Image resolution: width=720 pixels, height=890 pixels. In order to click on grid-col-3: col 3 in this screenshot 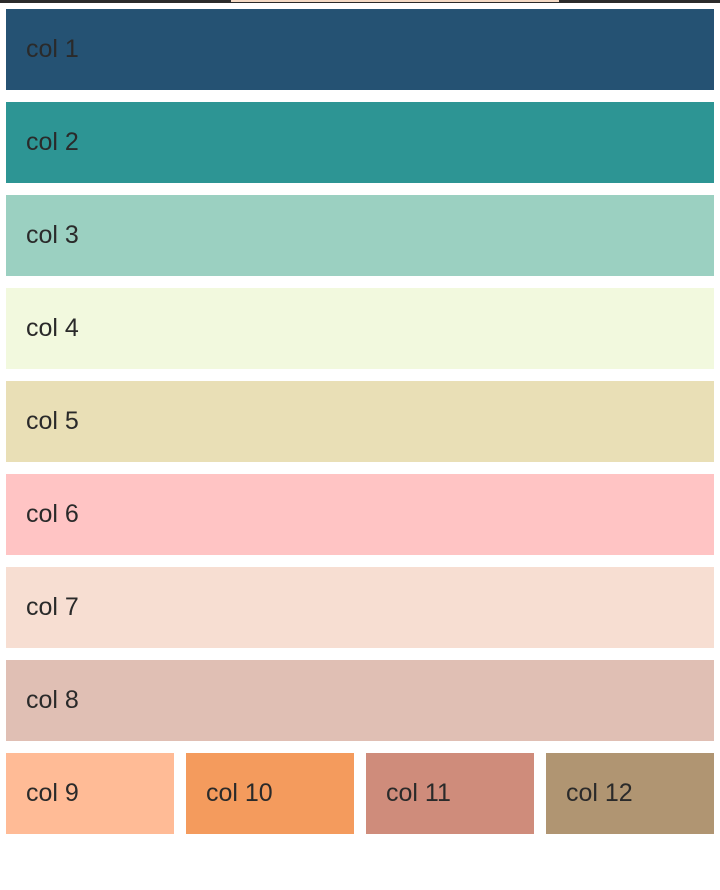, I will do `click(360, 235)`.